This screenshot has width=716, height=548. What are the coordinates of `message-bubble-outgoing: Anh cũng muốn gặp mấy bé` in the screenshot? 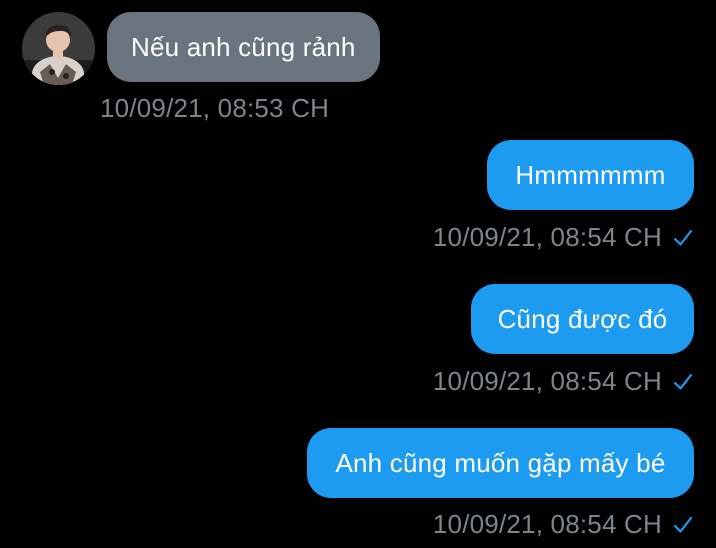 It's located at (500, 463).